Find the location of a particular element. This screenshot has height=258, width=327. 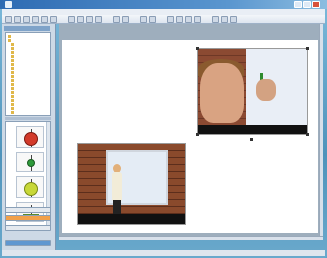

app-icon is located at coordinates (8, 4).